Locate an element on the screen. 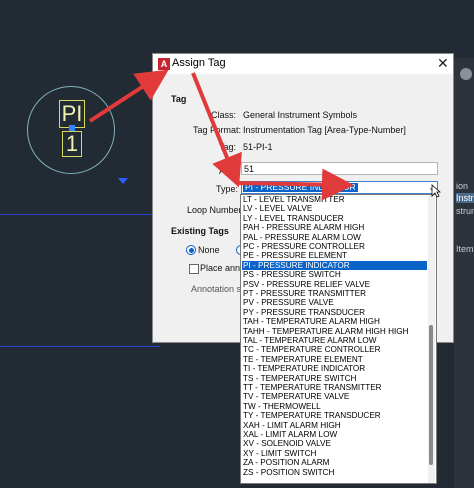 The image size is (474, 488). tag-type-text: PI is located at coordinates (72, 113).